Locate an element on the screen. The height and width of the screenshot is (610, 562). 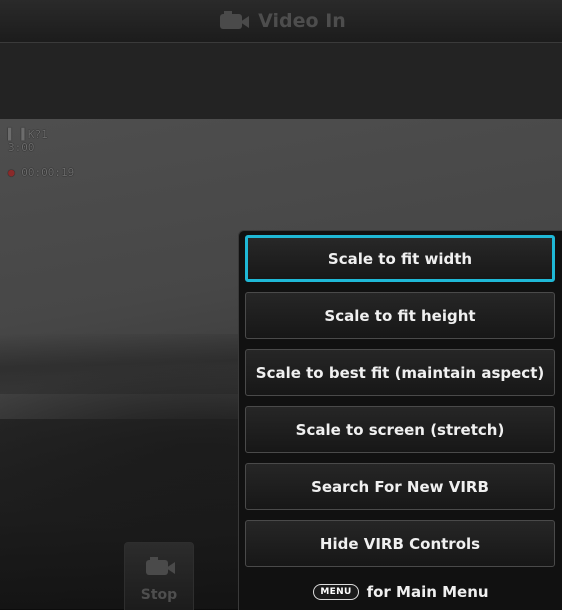
recording-time: 00:00:19 is located at coordinates (48, 172).